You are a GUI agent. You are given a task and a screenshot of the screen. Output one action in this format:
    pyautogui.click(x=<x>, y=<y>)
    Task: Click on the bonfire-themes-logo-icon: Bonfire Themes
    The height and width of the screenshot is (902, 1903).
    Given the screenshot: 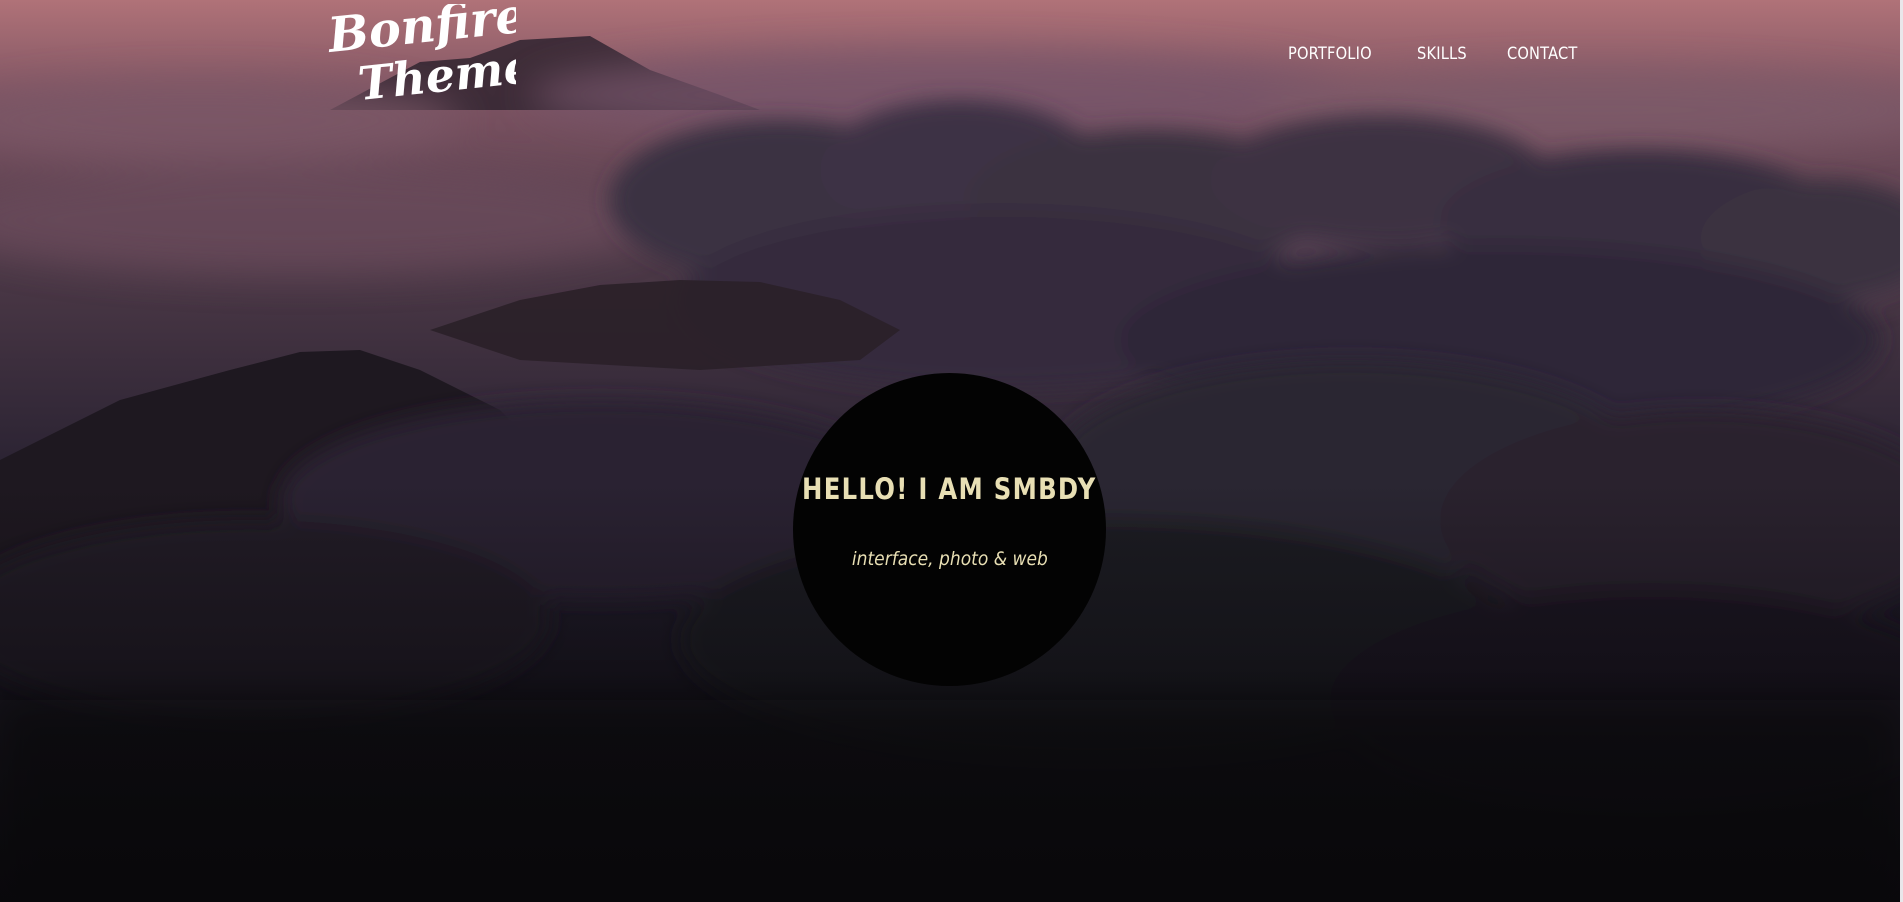 What is the action you would take?
    pyautogui.click(x=421, y=57)
    